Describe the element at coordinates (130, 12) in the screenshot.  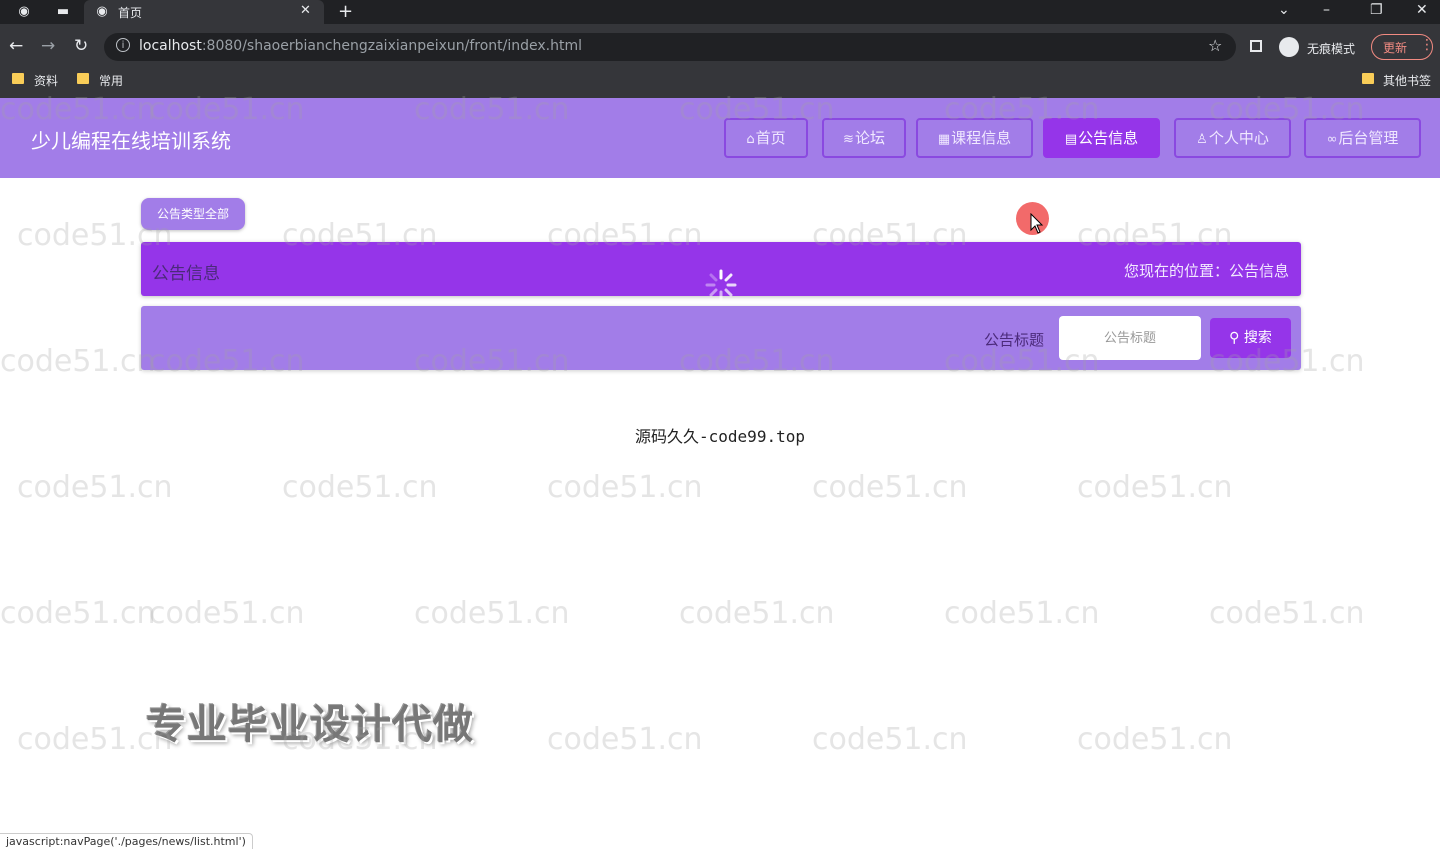
I see `tab-title: 首页` at that location.